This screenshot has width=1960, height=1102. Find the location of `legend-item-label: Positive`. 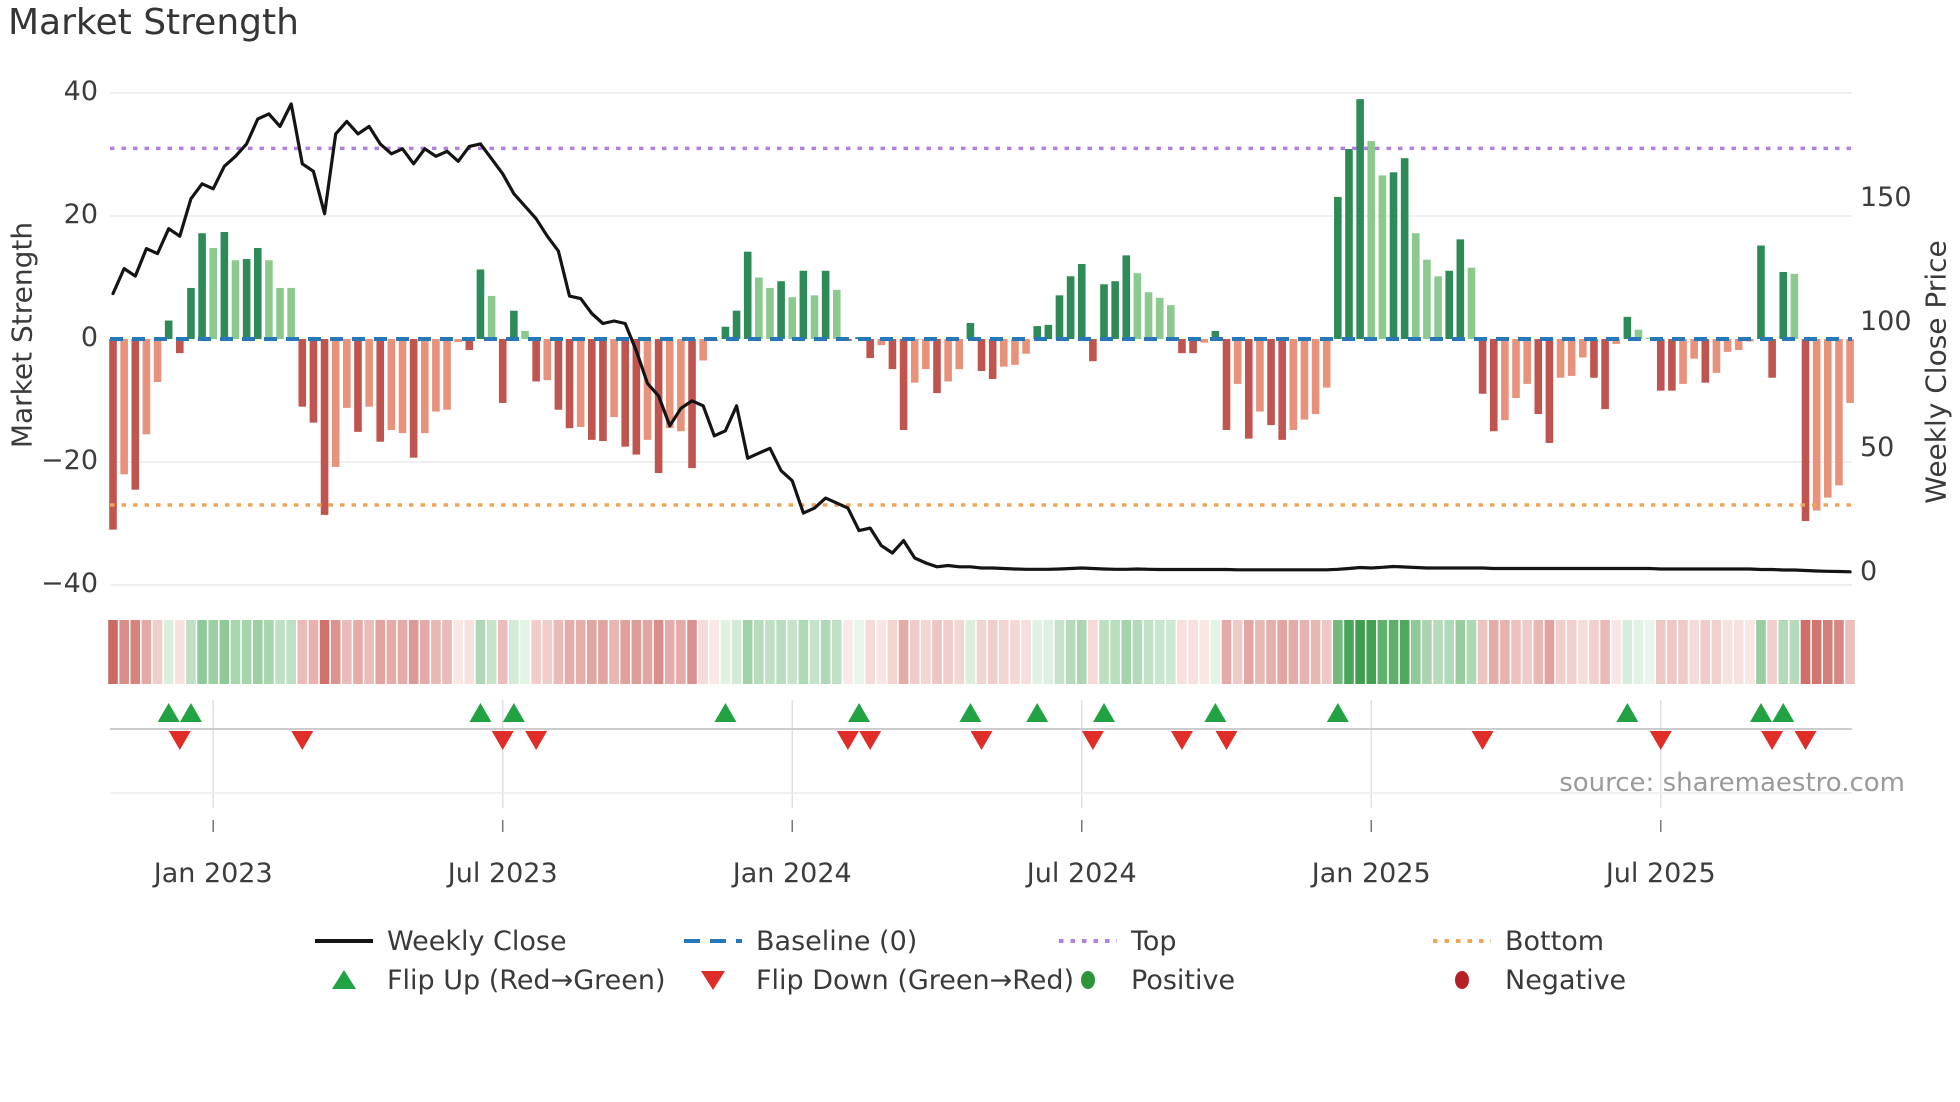

legend-item-label: Positive is located at coordinates (1183, 980).